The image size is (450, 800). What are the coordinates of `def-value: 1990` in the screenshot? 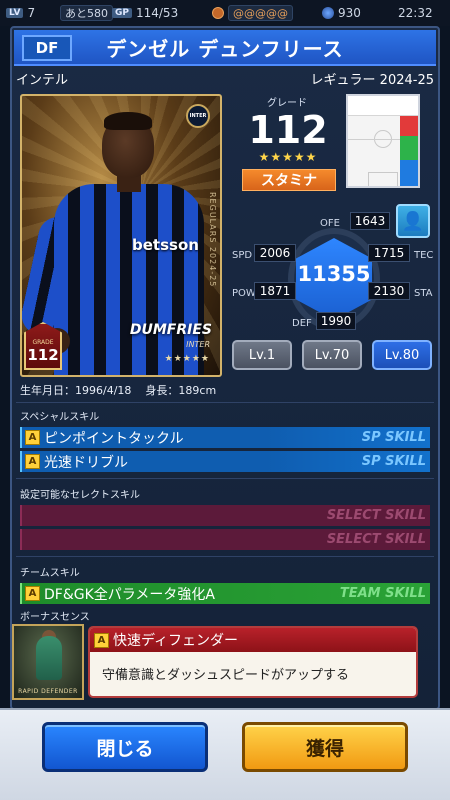 It's located at (336, 321).